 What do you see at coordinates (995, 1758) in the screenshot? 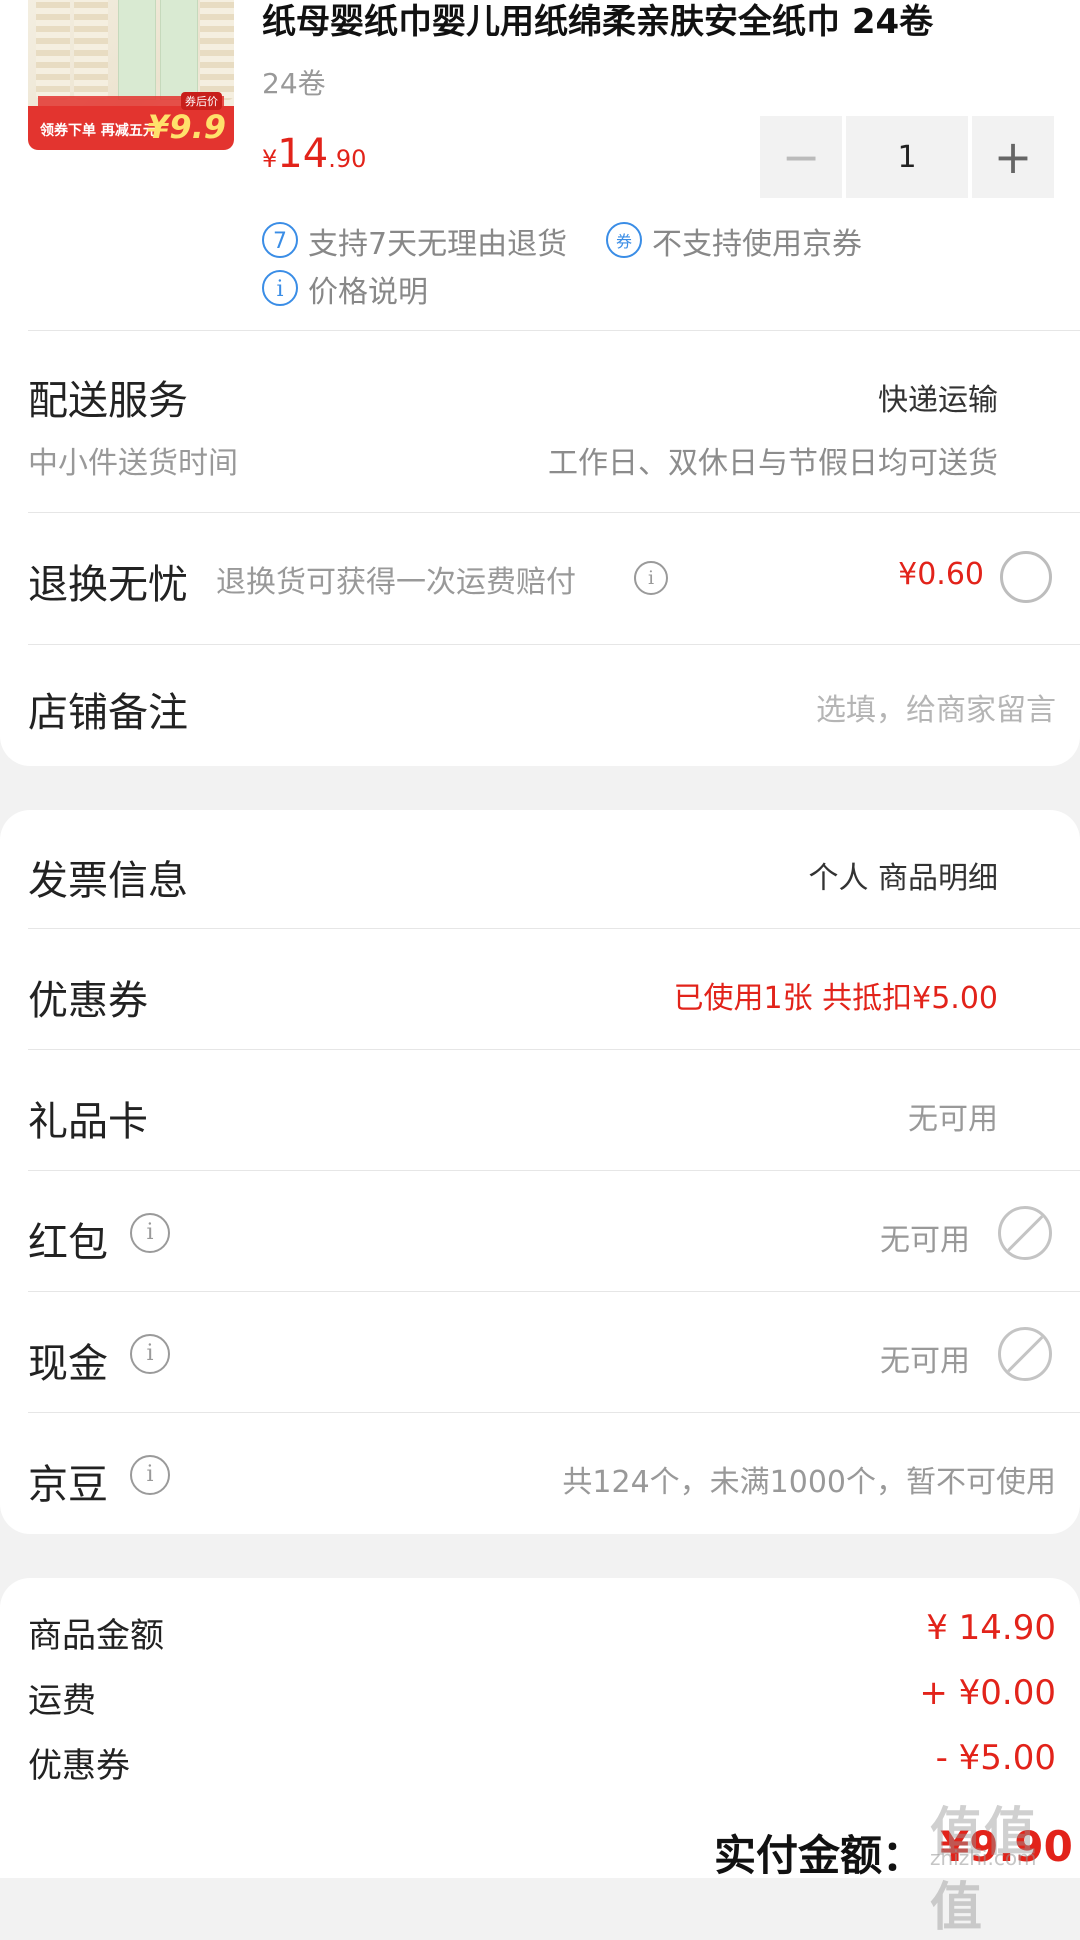
I see `summary-coupon-value: - ¥5.00` at bounding box center [995, 1758].